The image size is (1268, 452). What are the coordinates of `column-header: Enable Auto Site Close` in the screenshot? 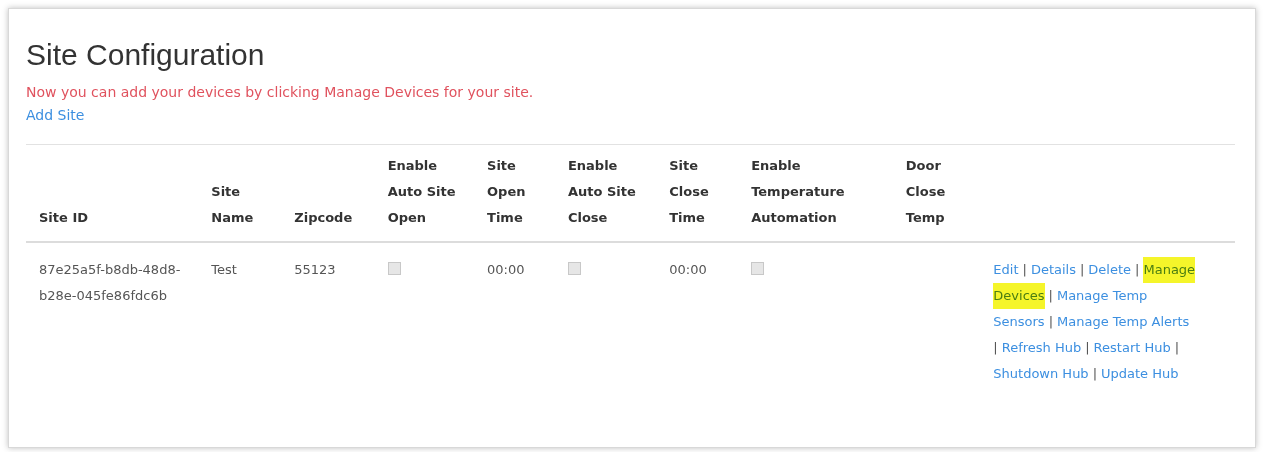 It's located at (601, 191).